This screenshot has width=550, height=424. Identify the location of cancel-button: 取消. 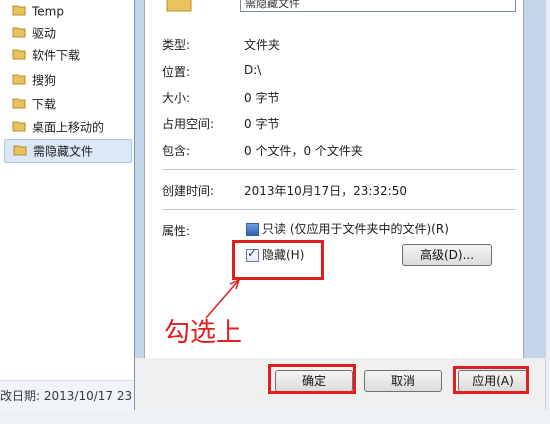
(403, 381).